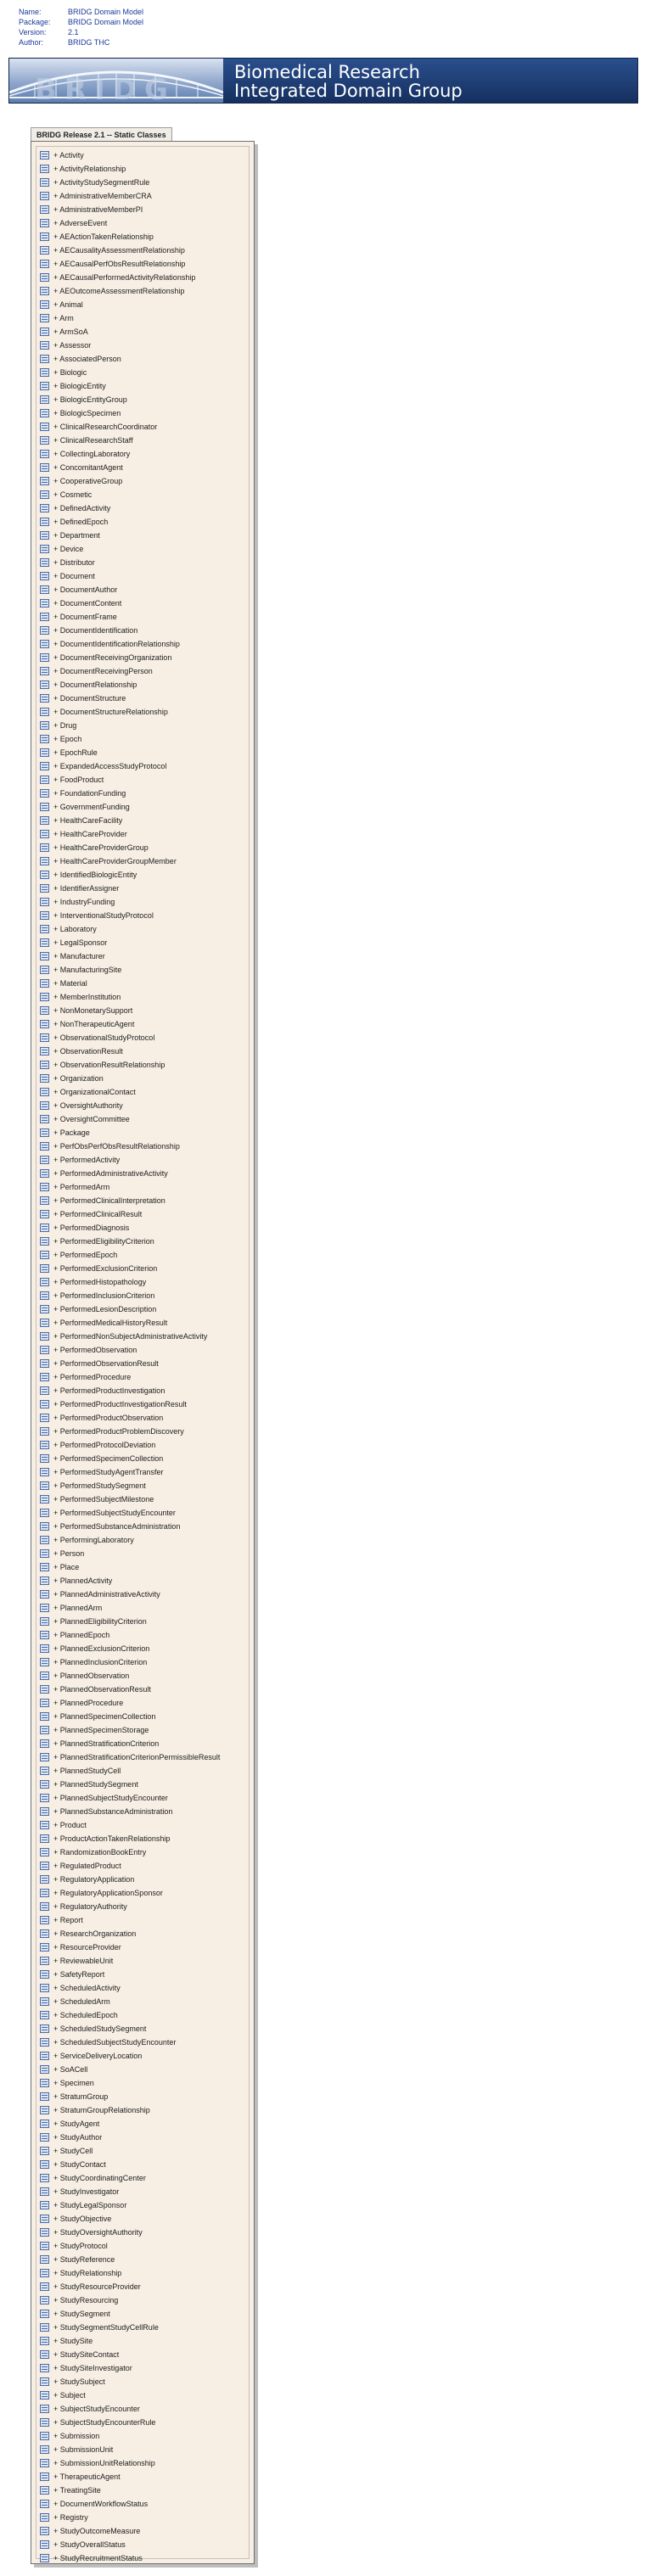 Image resolution: width=645 pixels, height=2576 pixels. I want to click on class-item: + RegulatoryApplicationSponsor, so click(130, 1893).